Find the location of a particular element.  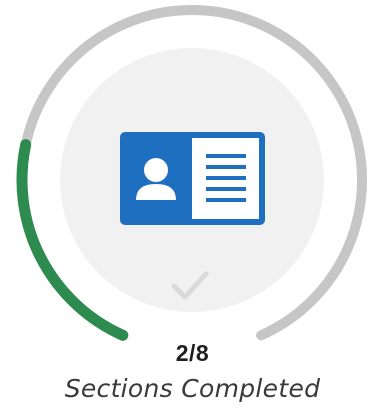

id-card-icon is located at coordinates (192, 178).